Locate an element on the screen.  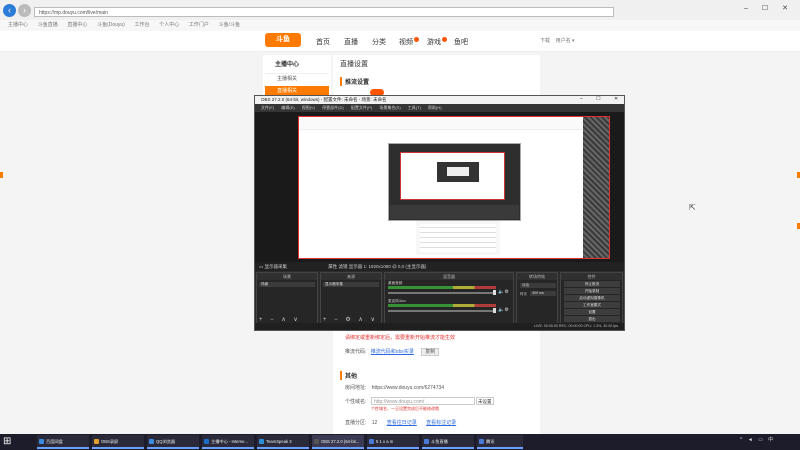
menu-scene-collection: 场景集合(S) is located at coordinates (389, 107).